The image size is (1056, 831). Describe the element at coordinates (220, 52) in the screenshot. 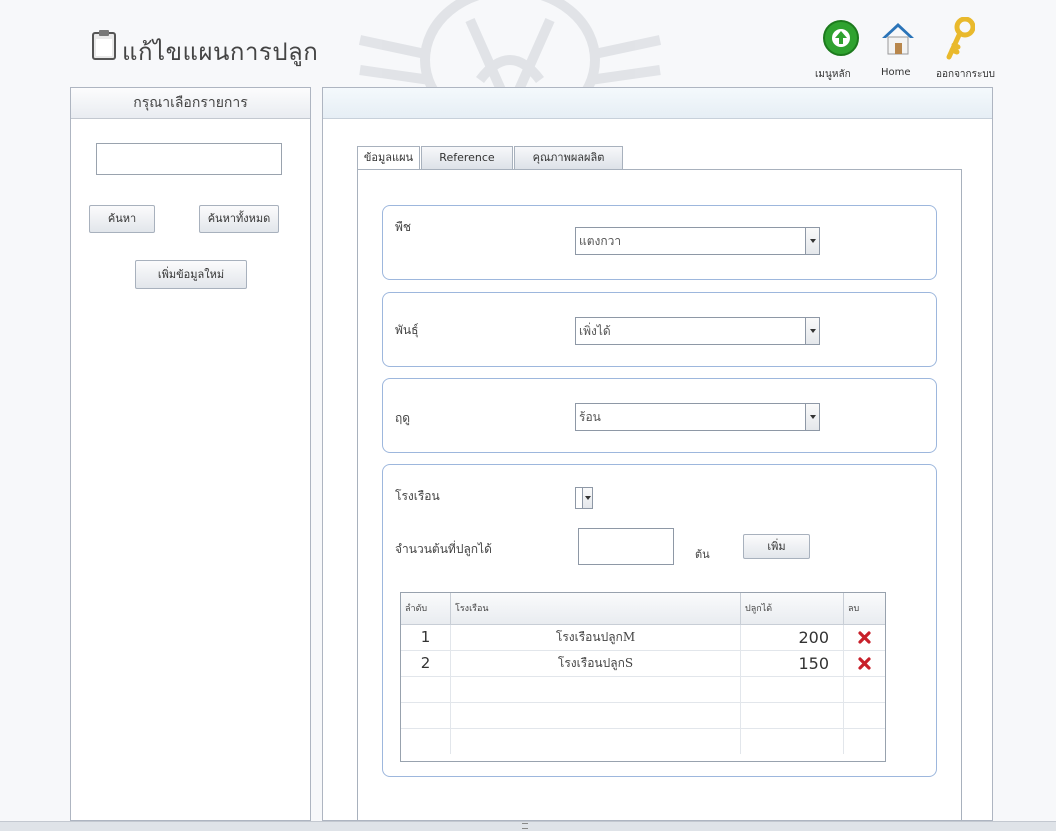

I see `page-title: แก้ไขแผนการปลูก` at that location.